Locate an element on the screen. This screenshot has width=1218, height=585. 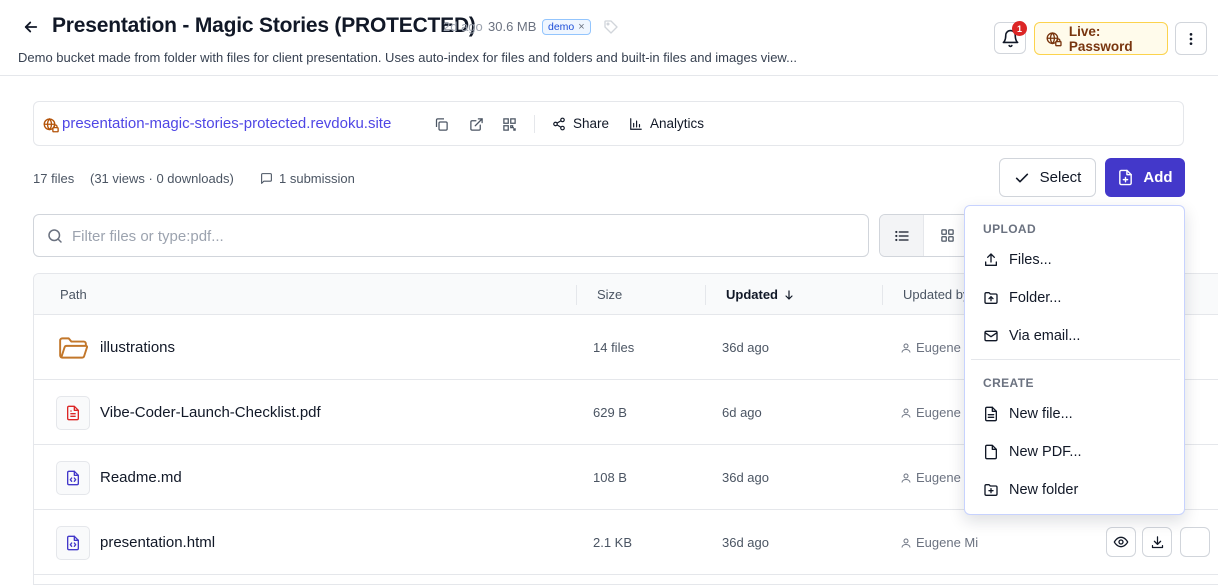
message-icon is located at coordinates (266, 178).